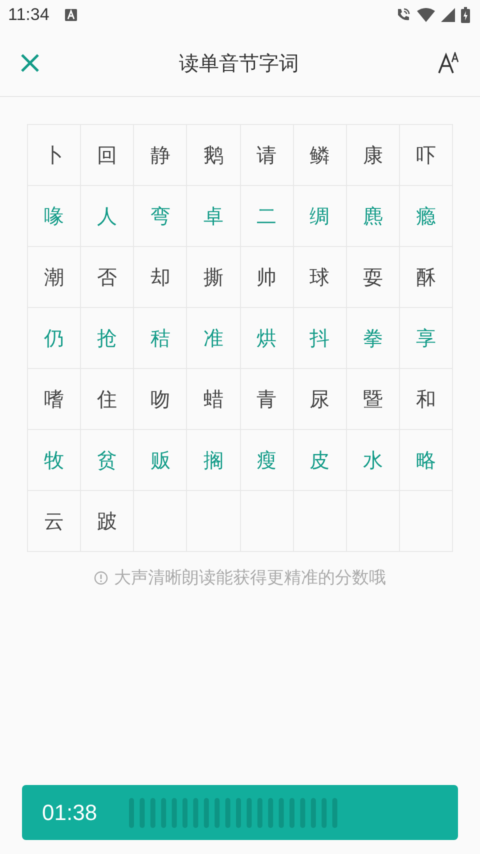 The height and width of the screenshot is (854, 480). What do you see at coordinates (55, 460) in the screenshot?
I see `character-cell: 牧` at bounding box center [55, 460].